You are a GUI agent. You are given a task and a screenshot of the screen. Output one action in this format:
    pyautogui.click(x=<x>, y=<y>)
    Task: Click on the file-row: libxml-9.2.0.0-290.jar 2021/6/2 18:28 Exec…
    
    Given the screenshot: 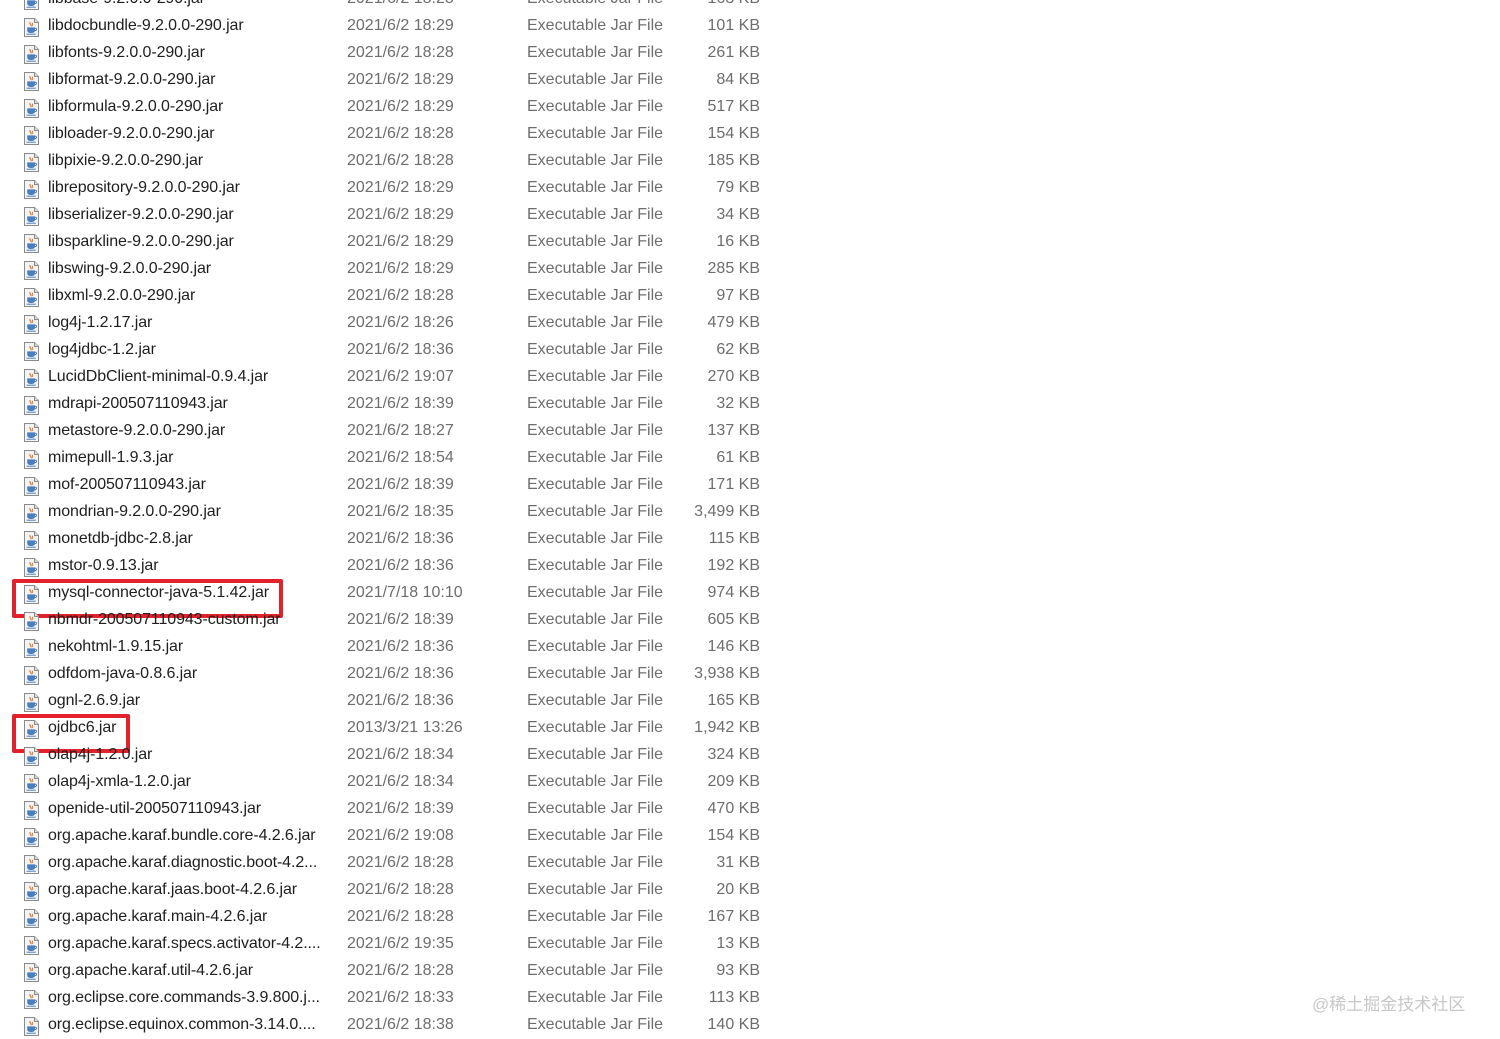 What is the action you would take?
    pyautogui.click(x=400, y=296)
    